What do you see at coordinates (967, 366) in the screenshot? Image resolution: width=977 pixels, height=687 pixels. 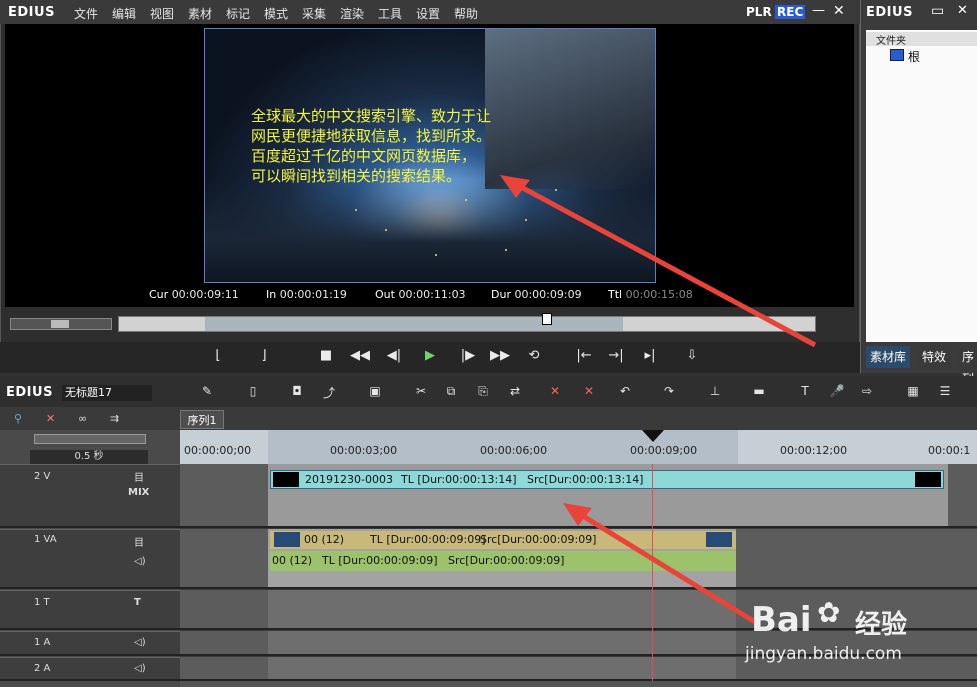 I see `tab-sequence: 序列` at bounding box center [967, 366].